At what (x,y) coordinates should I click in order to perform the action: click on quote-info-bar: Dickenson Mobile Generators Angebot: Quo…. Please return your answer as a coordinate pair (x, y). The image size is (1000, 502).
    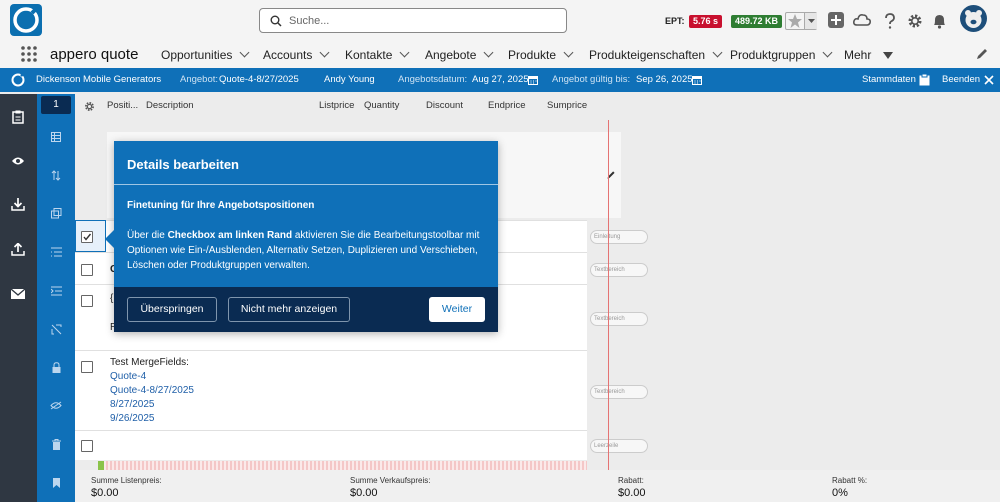
    Looking at the image, I should click on (500, 80).